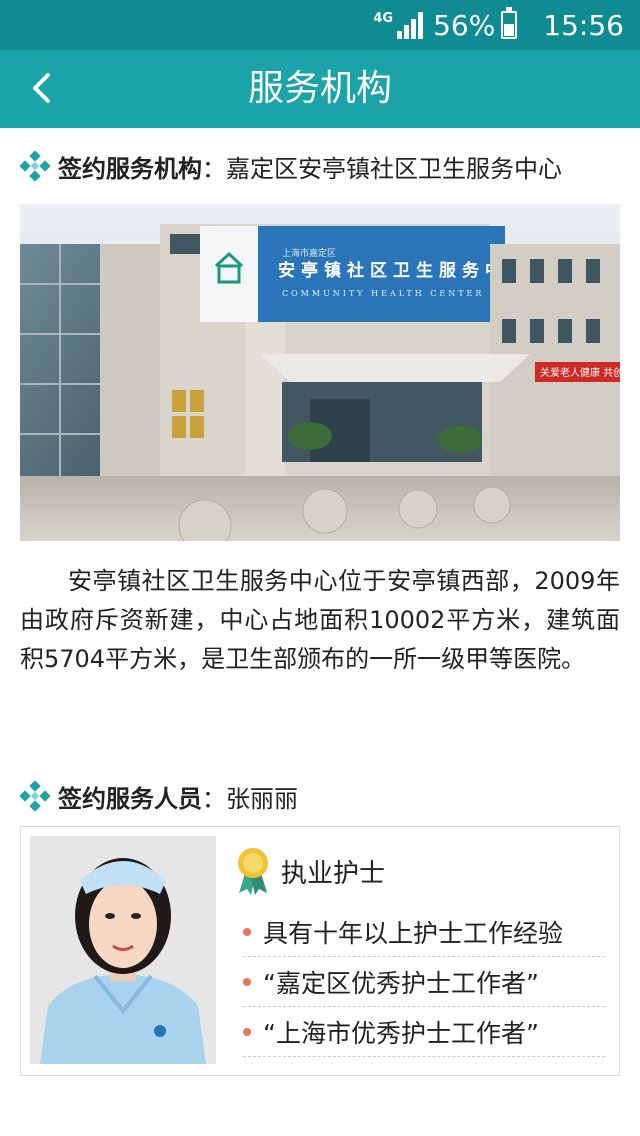 Image resolution: width=640 pixels, height=1136 pixels. I want to click on qualification-list: 具有十年以上护士工作经验 “嘉定区优秀护士工作者” “上海市优秀护士工作者”, so click(424, 982).